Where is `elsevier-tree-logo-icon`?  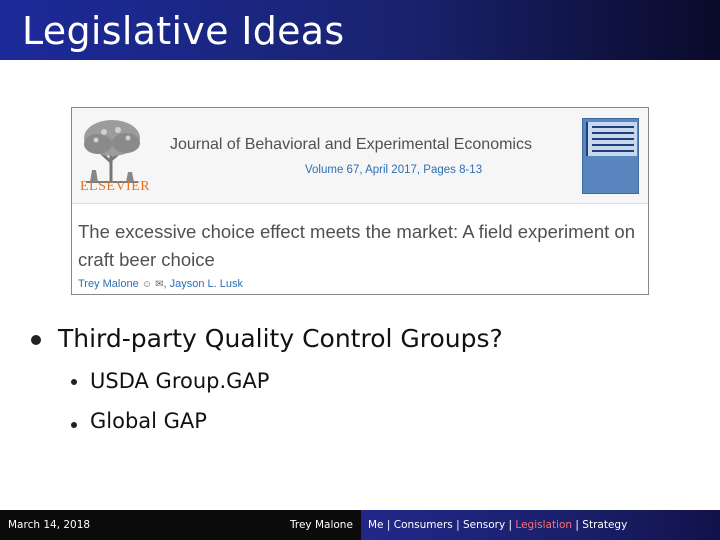 elsevier-tree-logo-icon is located at coordinates (112, 151).